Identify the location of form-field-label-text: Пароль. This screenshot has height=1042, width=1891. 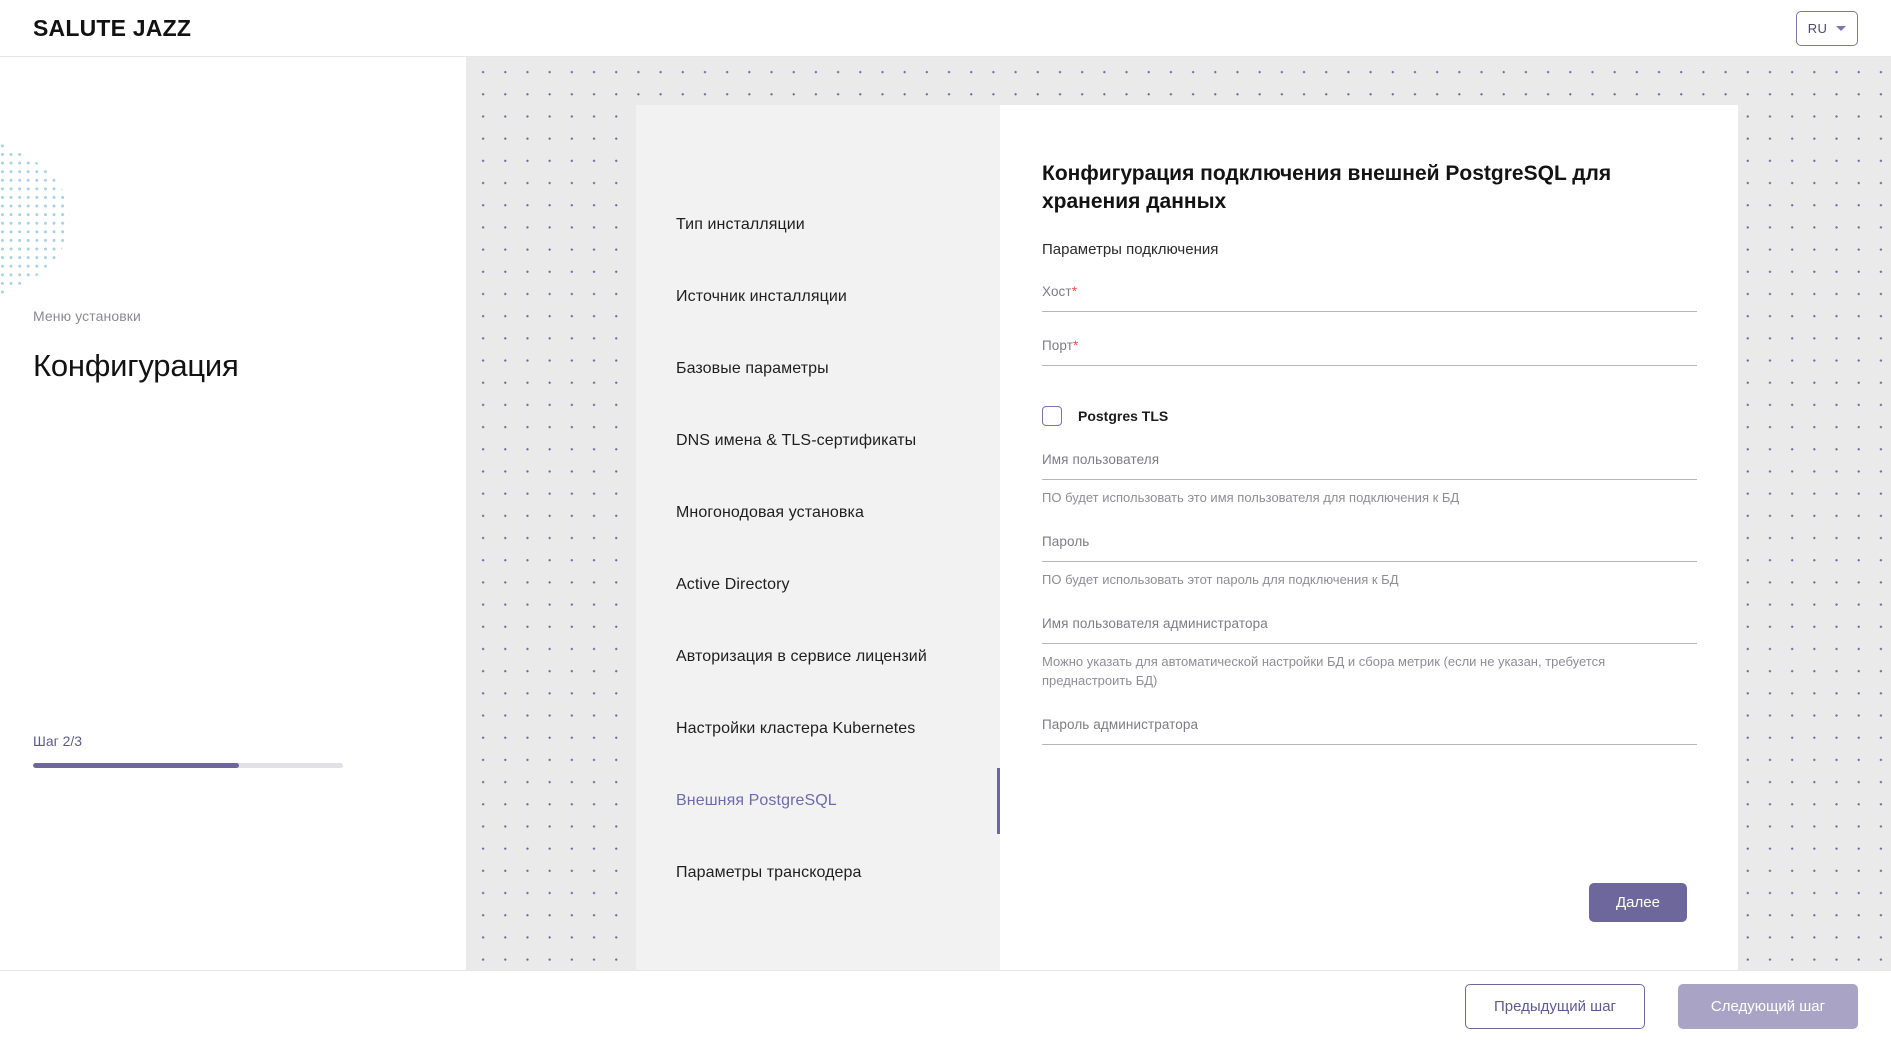
(1066, 542).